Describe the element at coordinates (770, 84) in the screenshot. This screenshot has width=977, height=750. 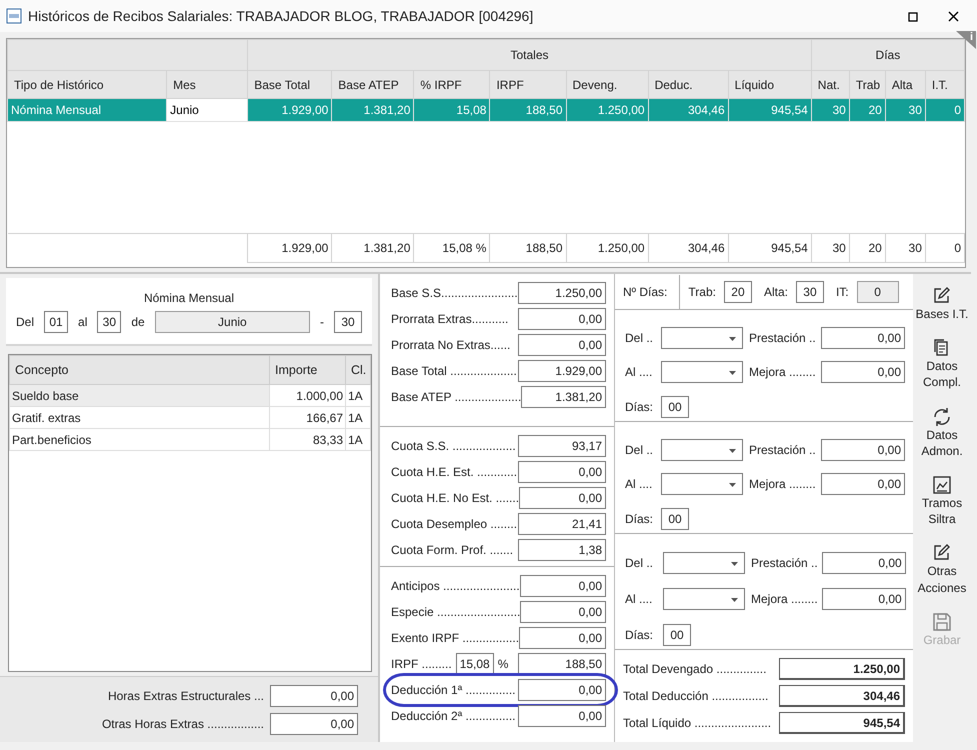
I see `column-header: Líquido` at that location.